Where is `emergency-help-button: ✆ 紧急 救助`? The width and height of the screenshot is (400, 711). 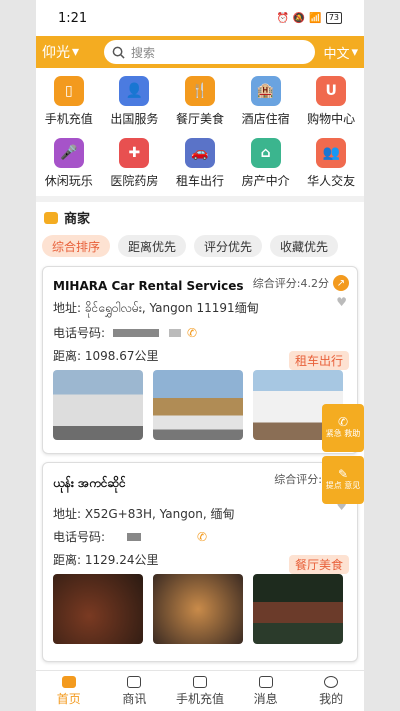 emergency-help-button: ✆ 紧急 救助 is located at coordinates (343, 428).